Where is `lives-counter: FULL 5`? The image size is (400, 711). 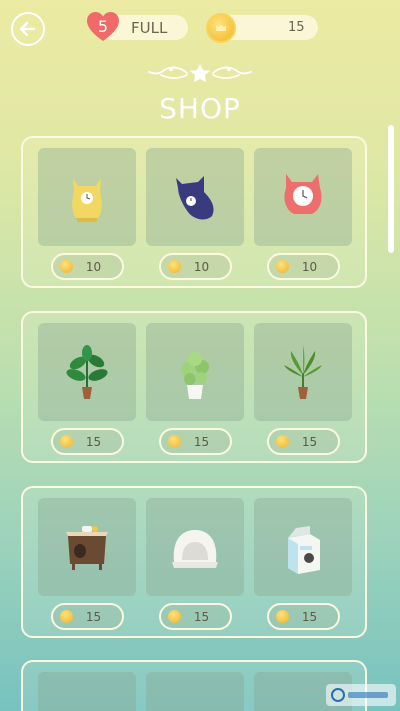 lives-counter: FULL 5 is located at coordinates (137, 26).